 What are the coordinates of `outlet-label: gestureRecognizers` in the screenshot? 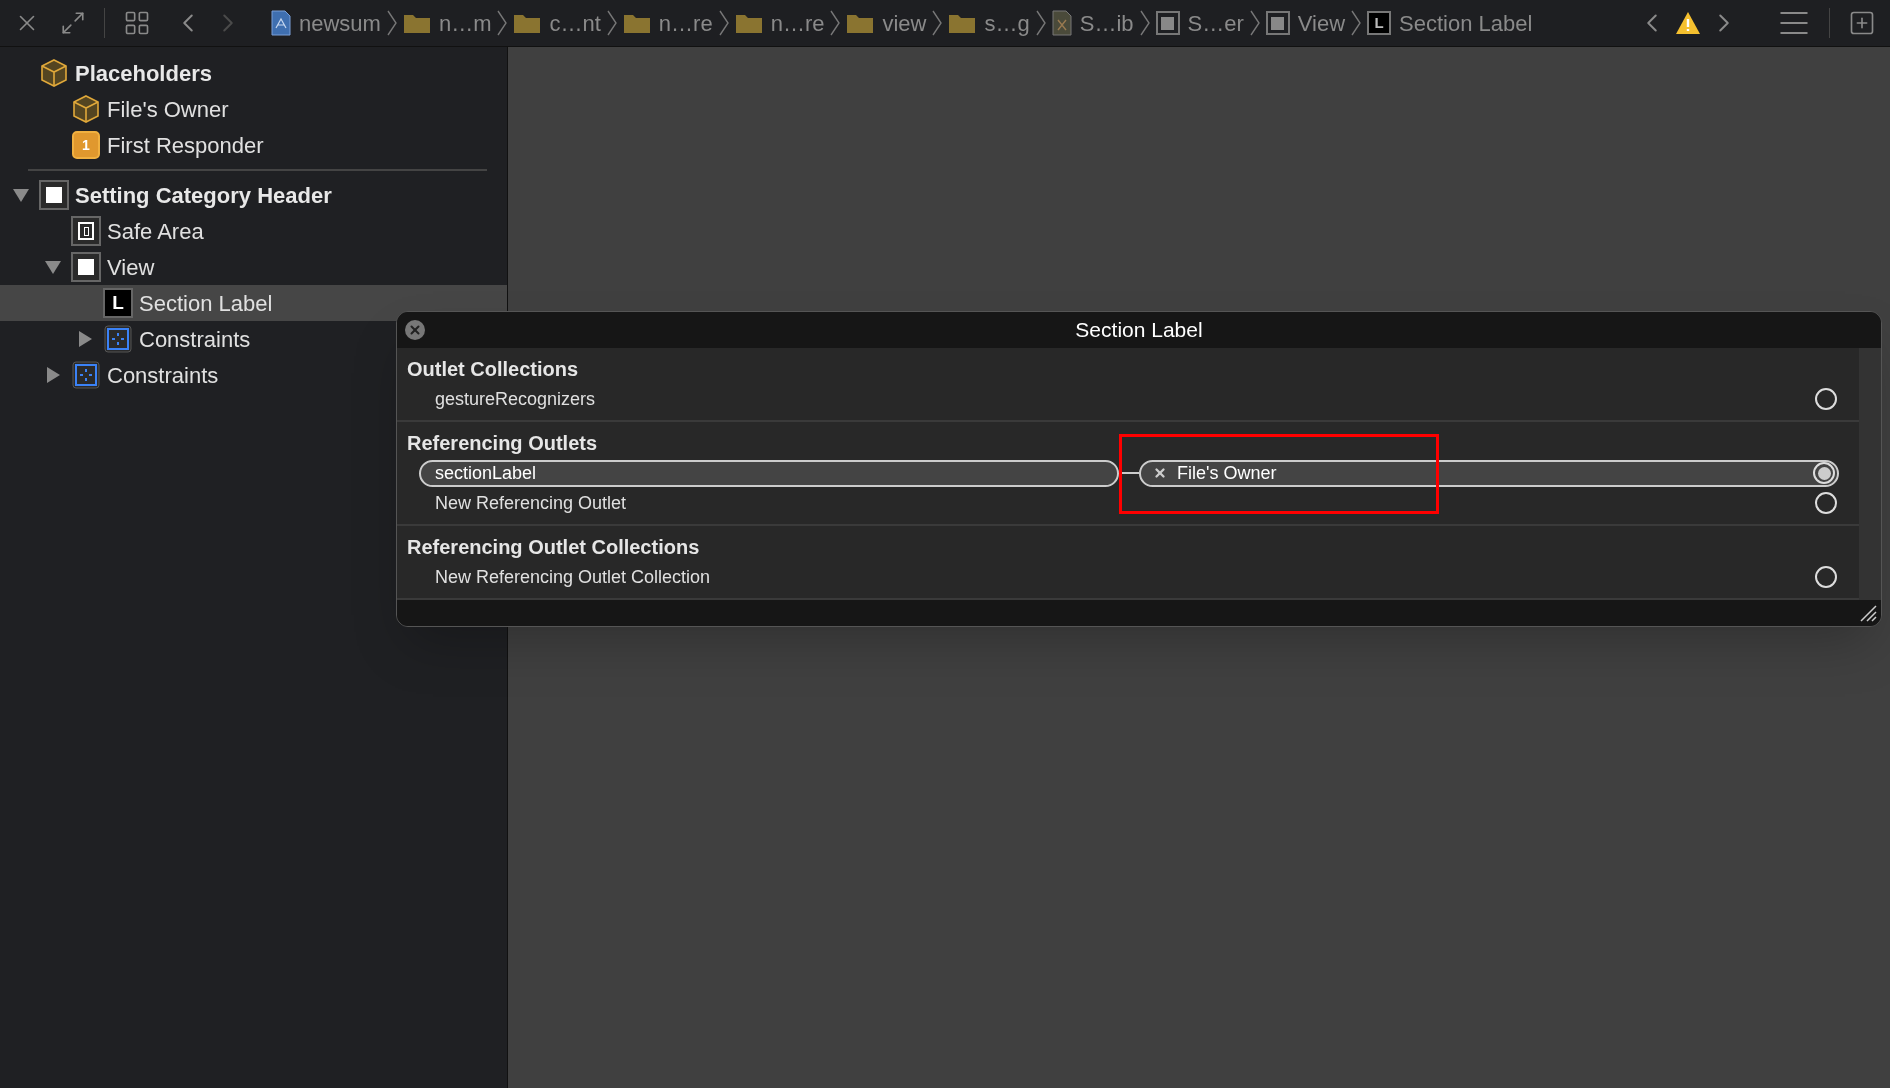 It's located at (515, 399).